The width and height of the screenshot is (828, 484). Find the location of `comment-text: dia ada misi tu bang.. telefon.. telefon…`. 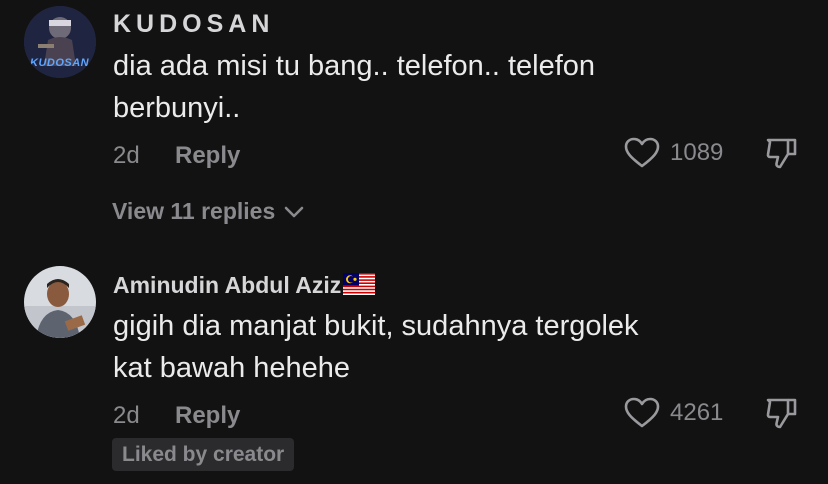

comment-text: dia ada misi tu bang.. telefon.. telefon… is located at coordinates (413, 87).